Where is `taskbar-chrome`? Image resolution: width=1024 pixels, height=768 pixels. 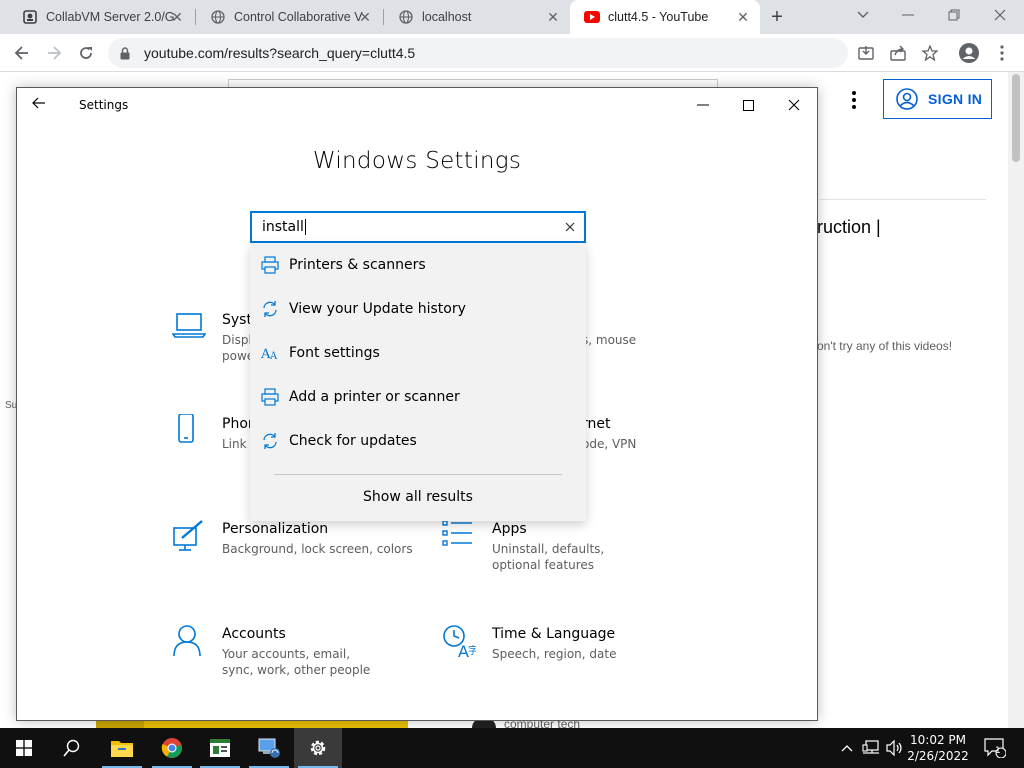 taskbar-chrome is located at coordinates (172, 748).